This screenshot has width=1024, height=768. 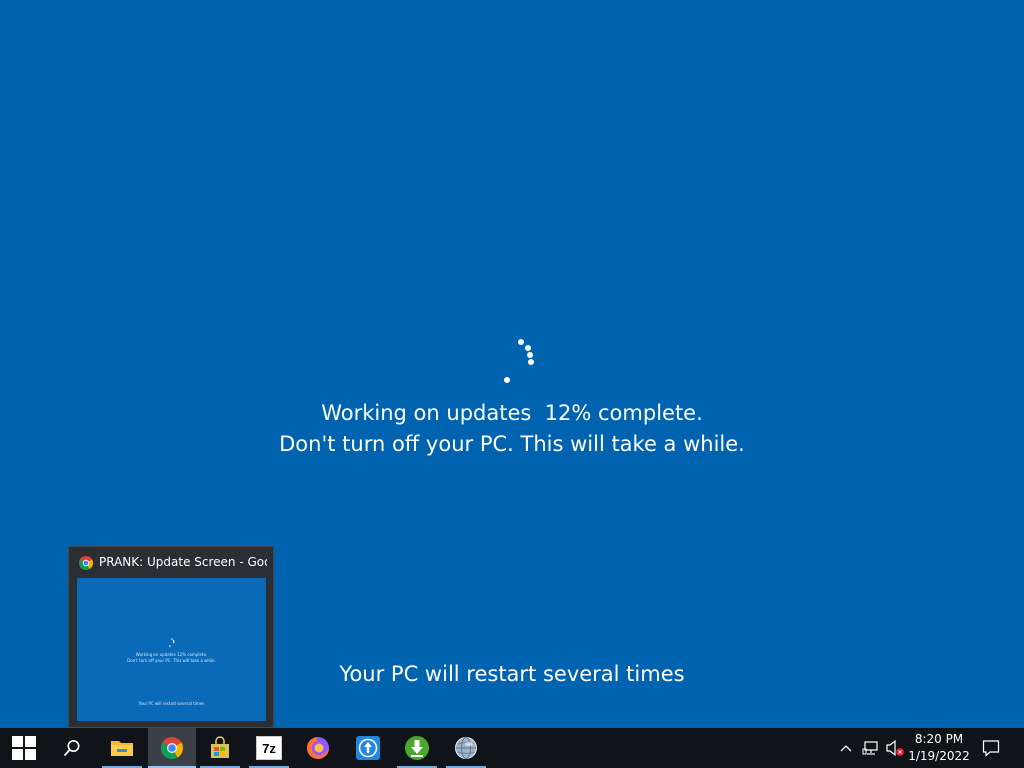 I want to click on loading-spinner, so click(x=520, y=360).